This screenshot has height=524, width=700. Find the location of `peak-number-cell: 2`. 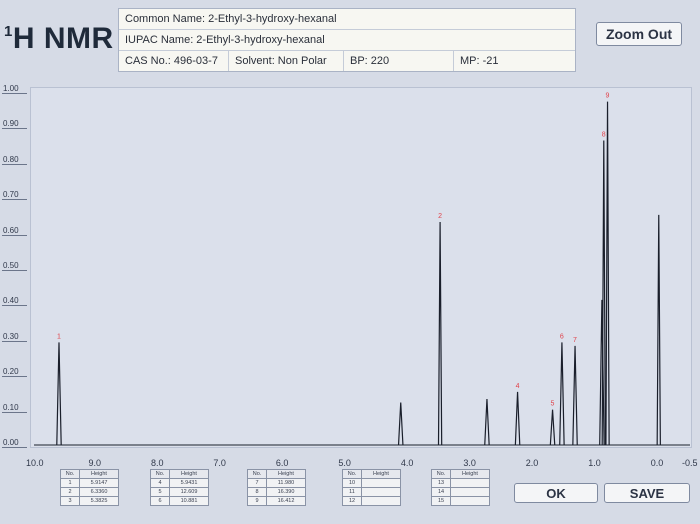

peak-number-cell: 2 is located at coordinates (70, 492).